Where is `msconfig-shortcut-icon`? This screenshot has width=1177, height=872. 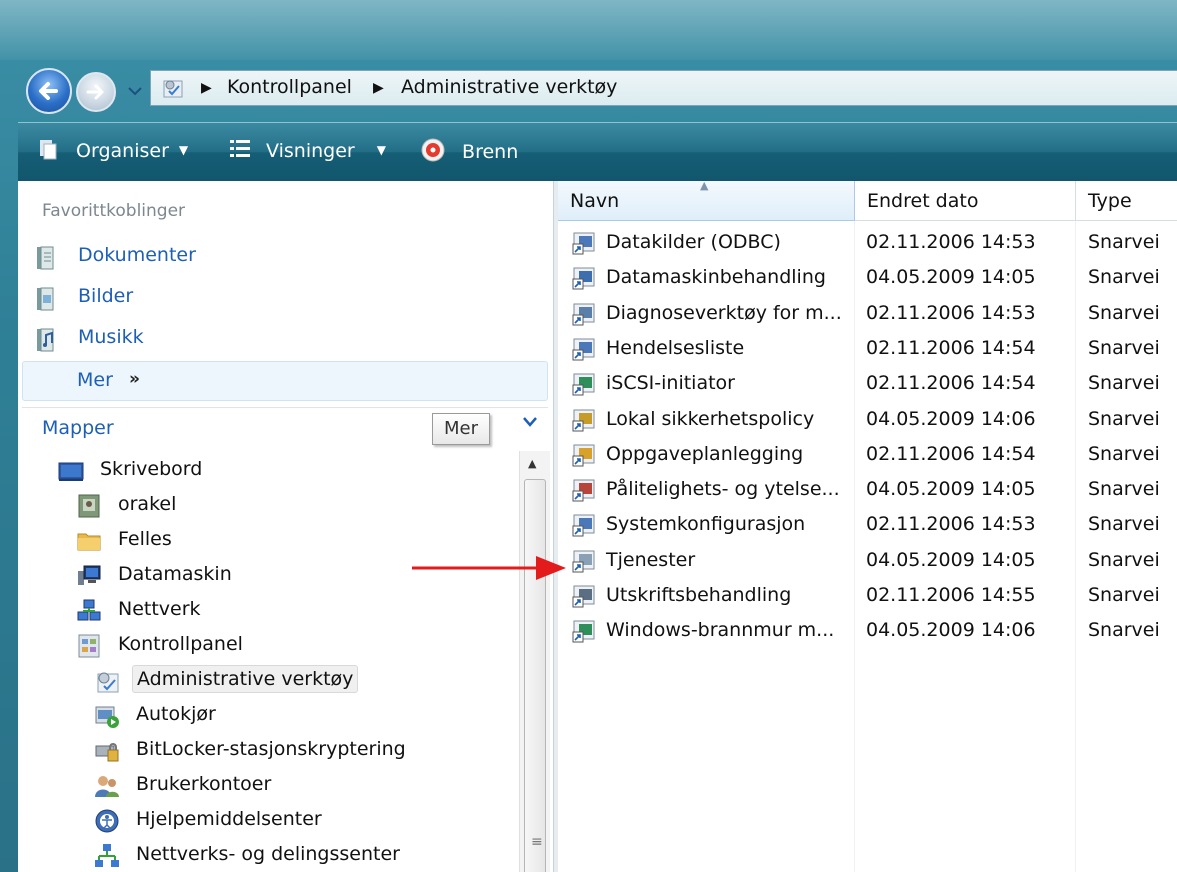
msconfig-shortcut-icon is located at coordinates (583, 525).